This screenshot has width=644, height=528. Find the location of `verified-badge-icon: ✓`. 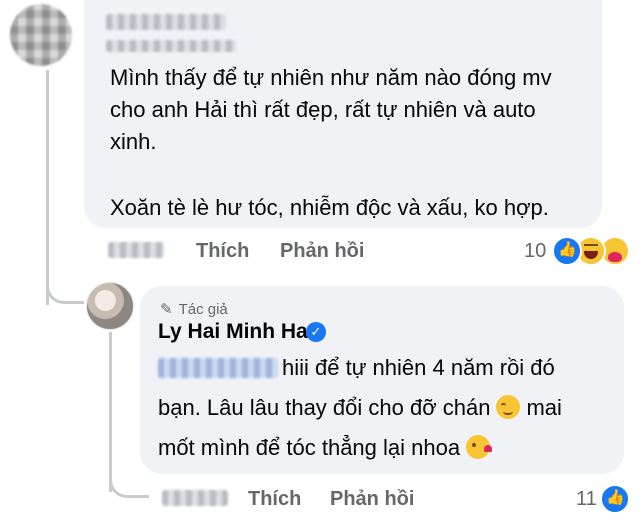

verified-badge-icon: ✓ is located at coordinates (316, 332).